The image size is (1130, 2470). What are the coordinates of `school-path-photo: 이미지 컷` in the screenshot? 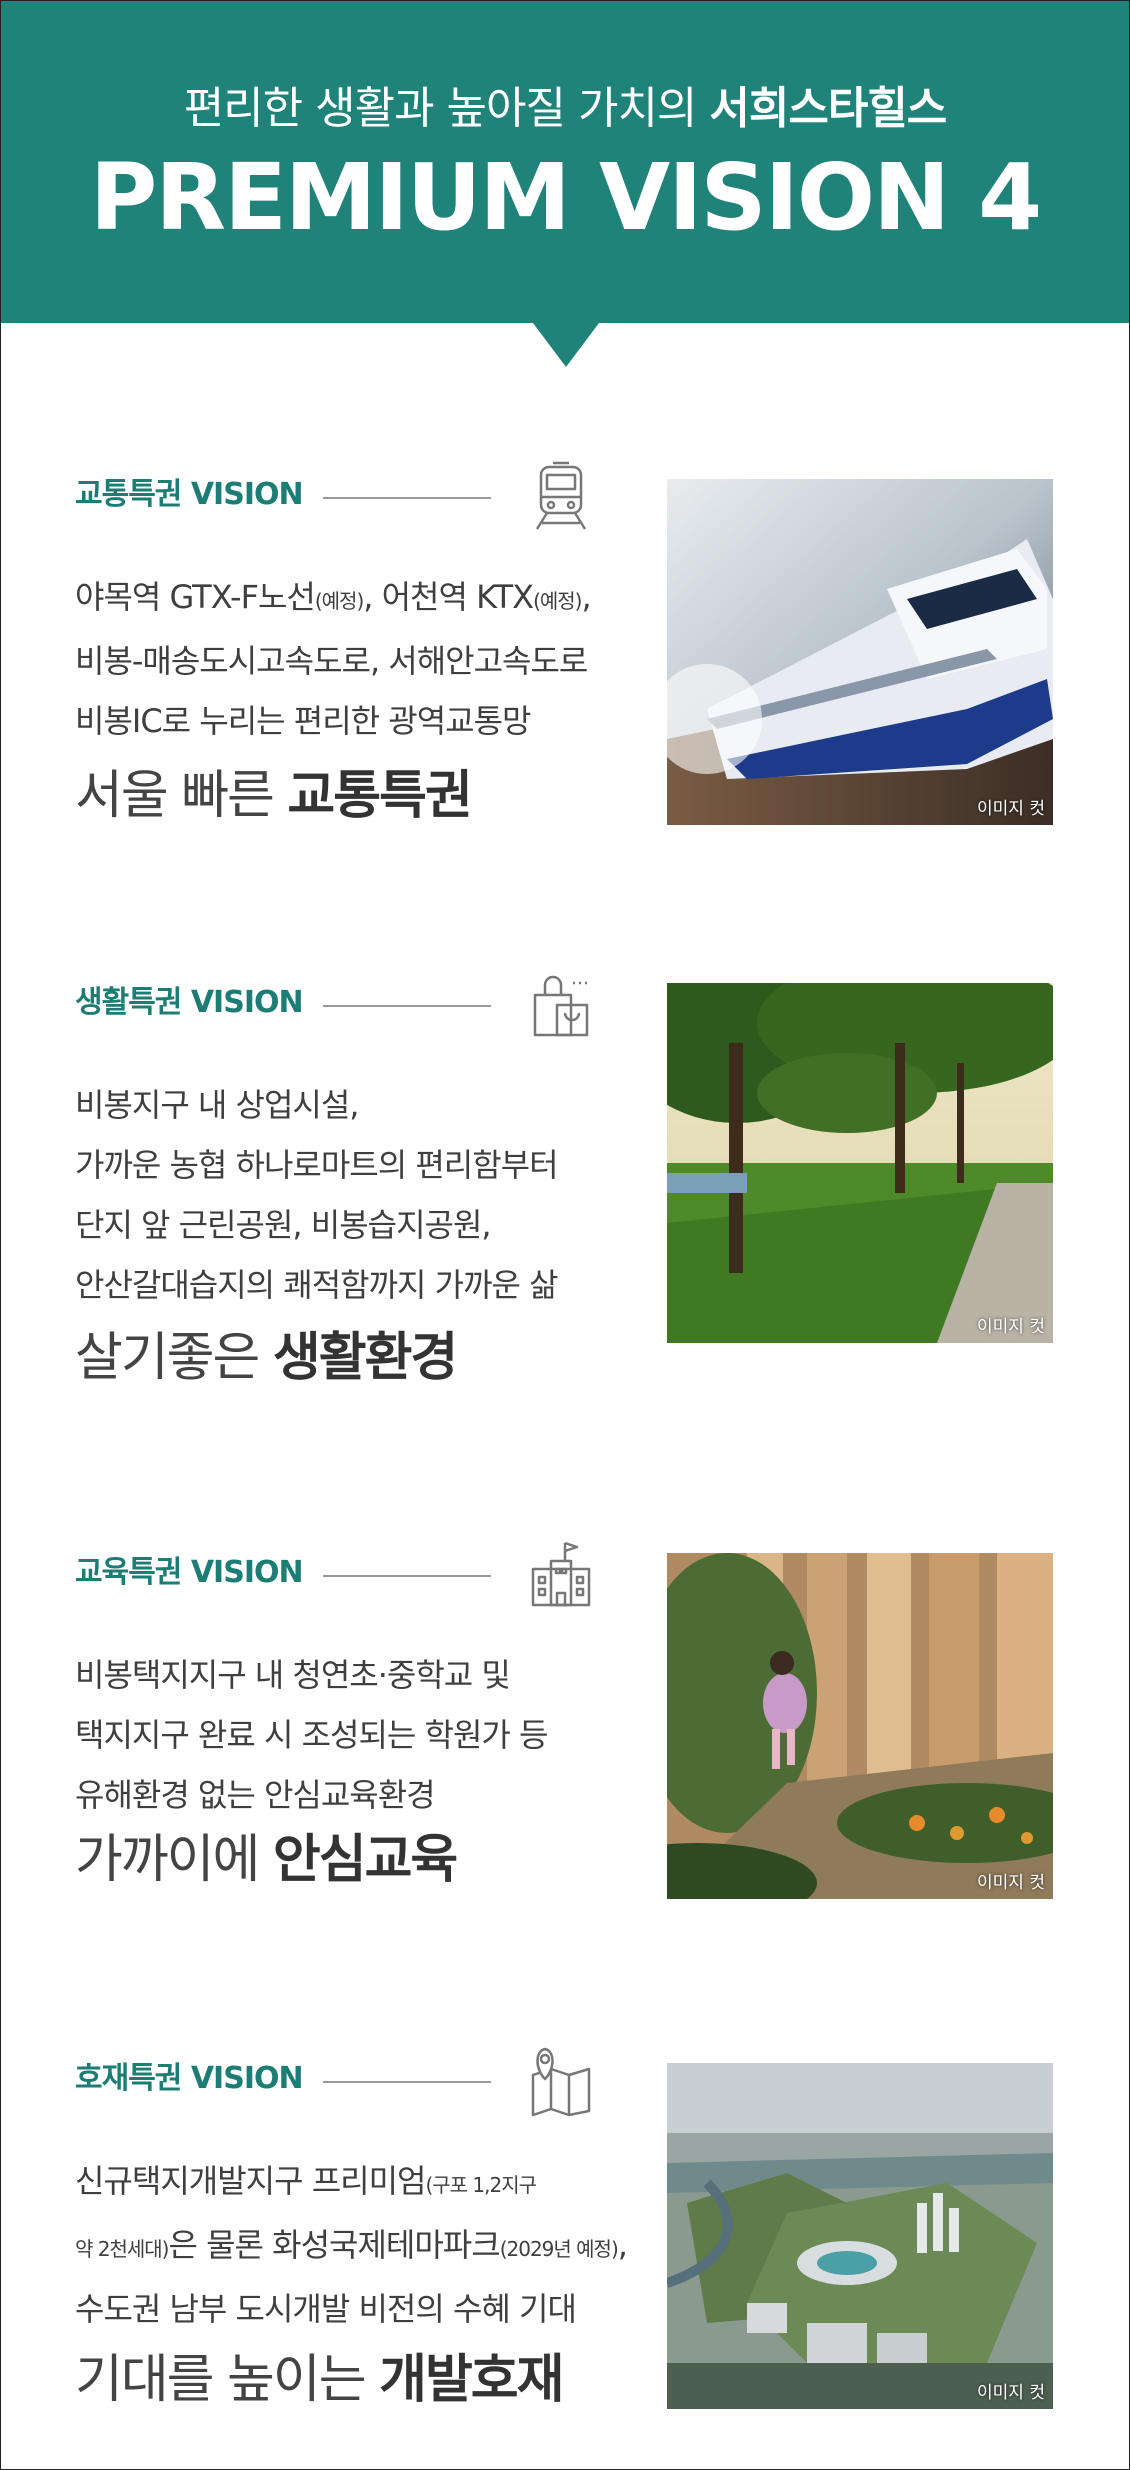 It's located at (860, 1726).